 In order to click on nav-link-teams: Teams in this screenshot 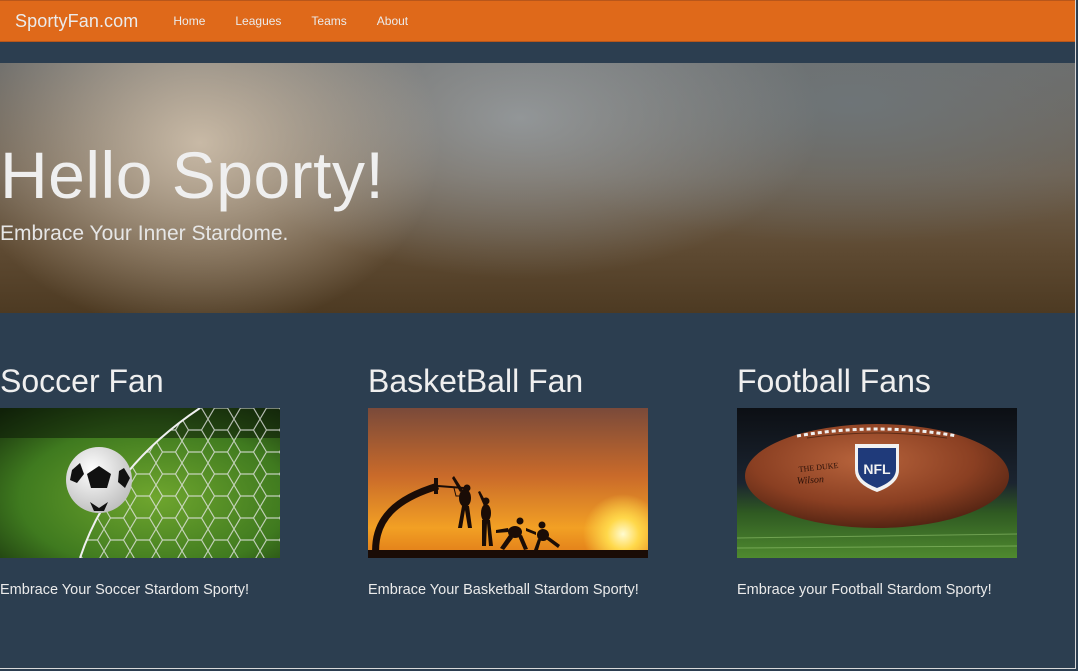, I will do `click(328, 21)`.